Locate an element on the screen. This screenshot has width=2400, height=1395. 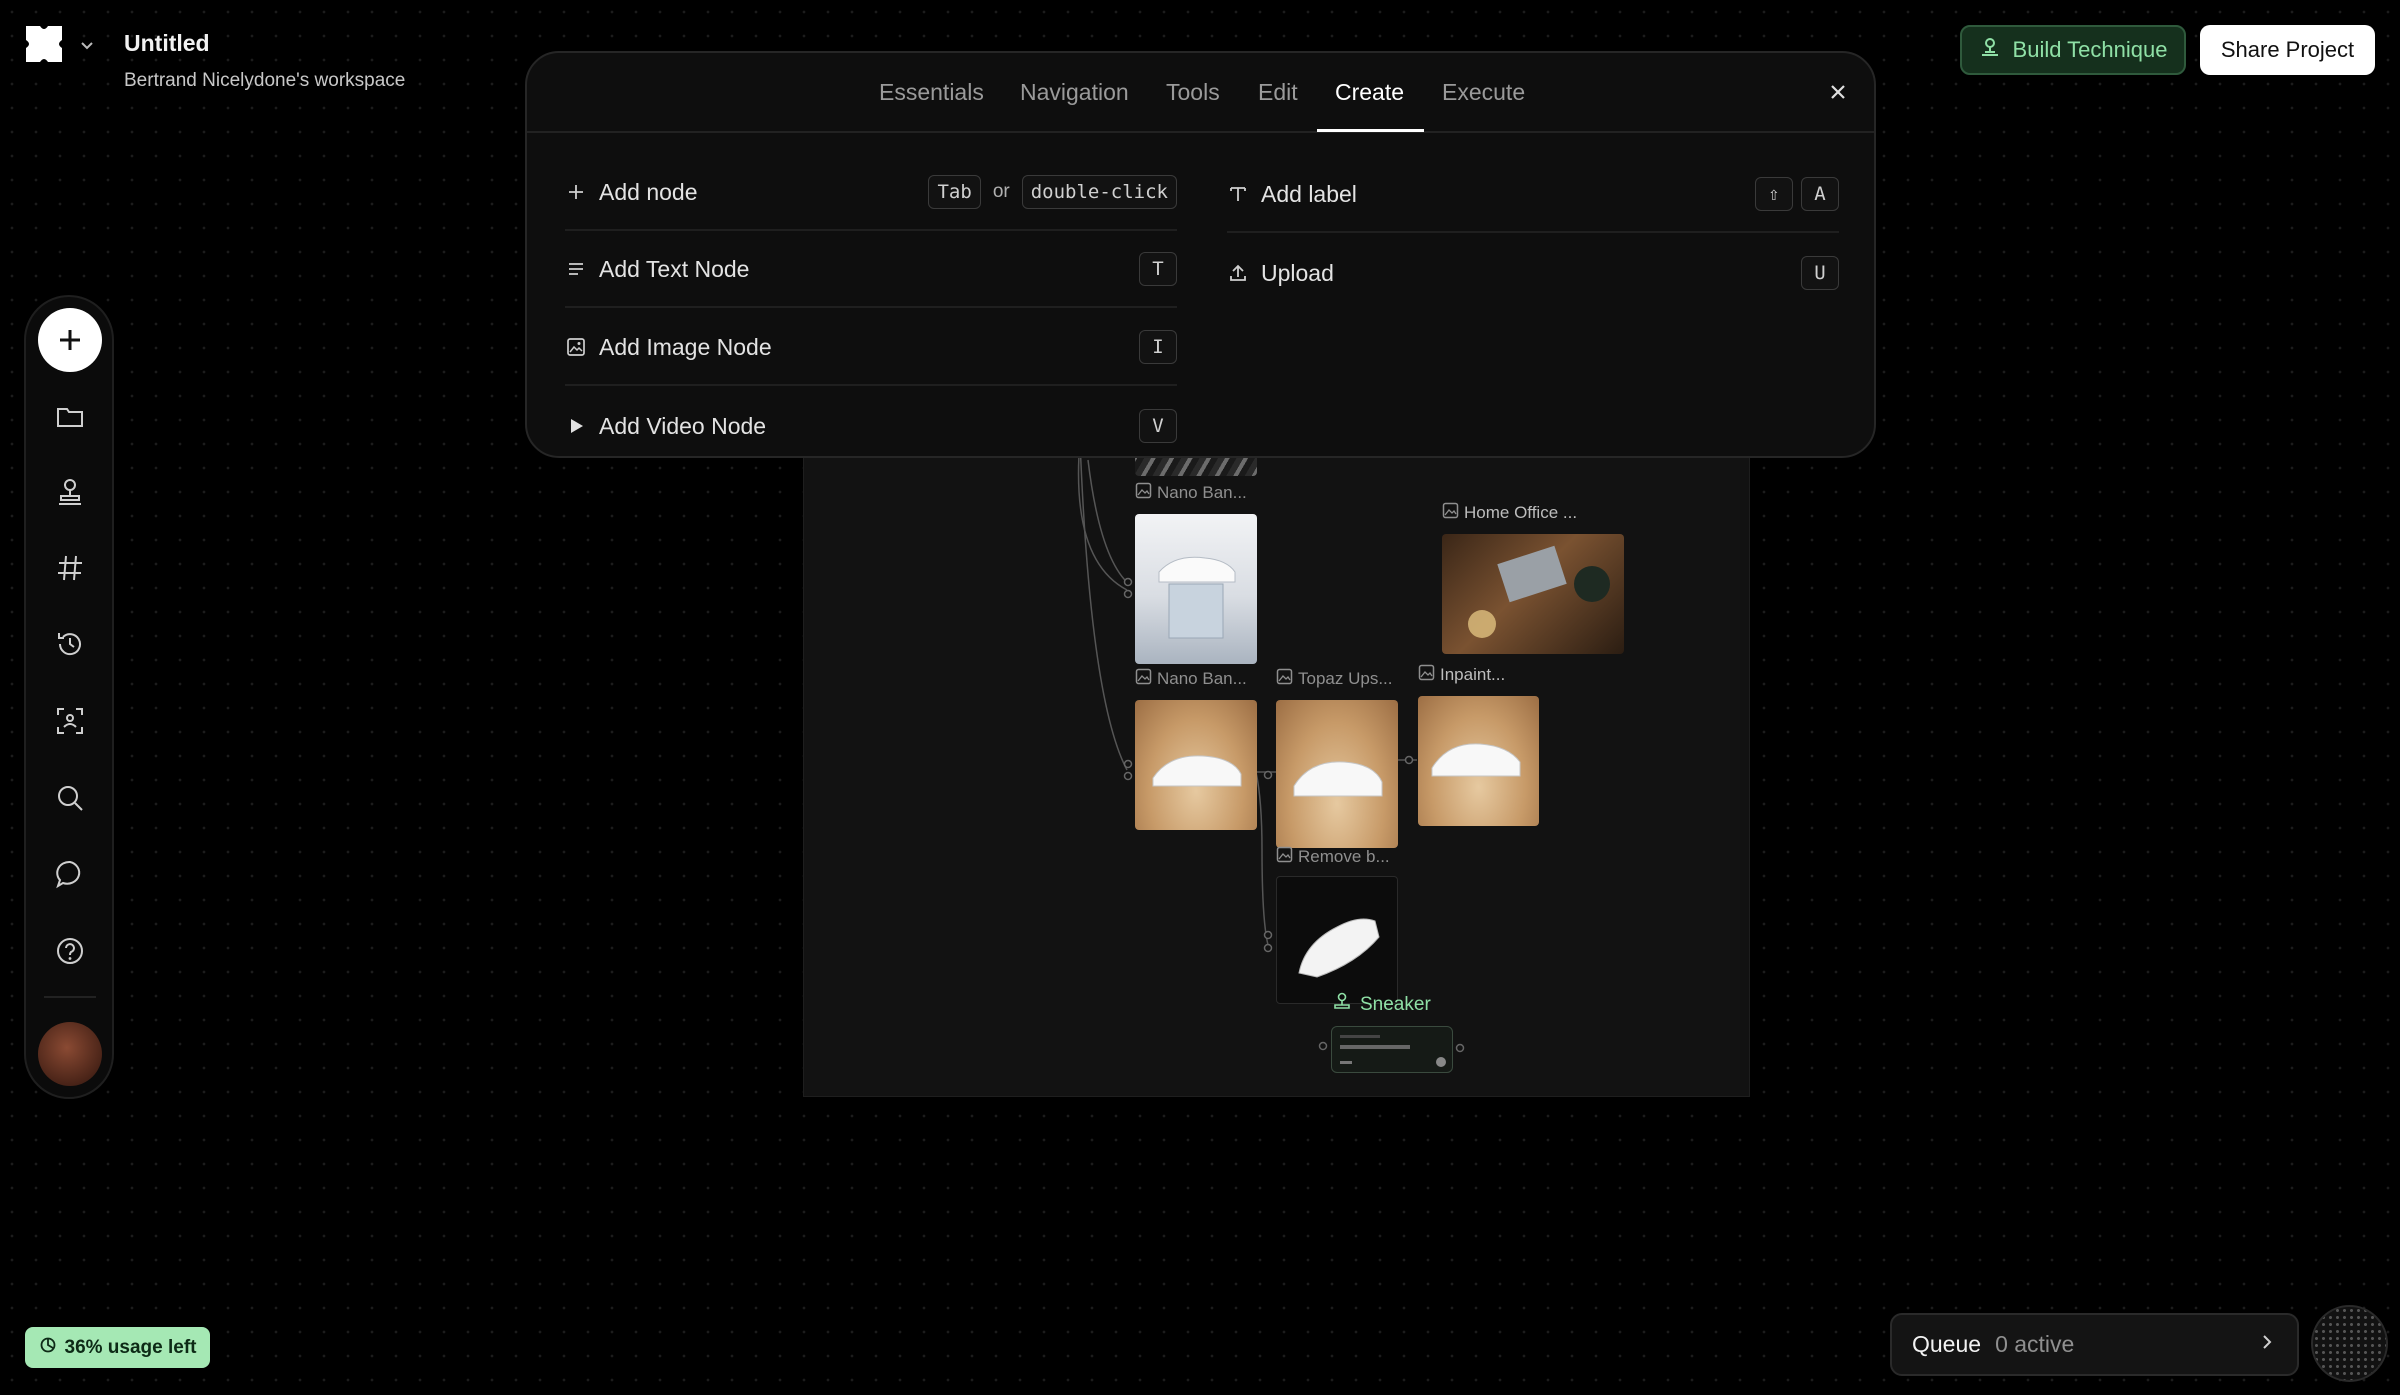
sneaker-cube-image-node is located at coordinates (1196, 589).